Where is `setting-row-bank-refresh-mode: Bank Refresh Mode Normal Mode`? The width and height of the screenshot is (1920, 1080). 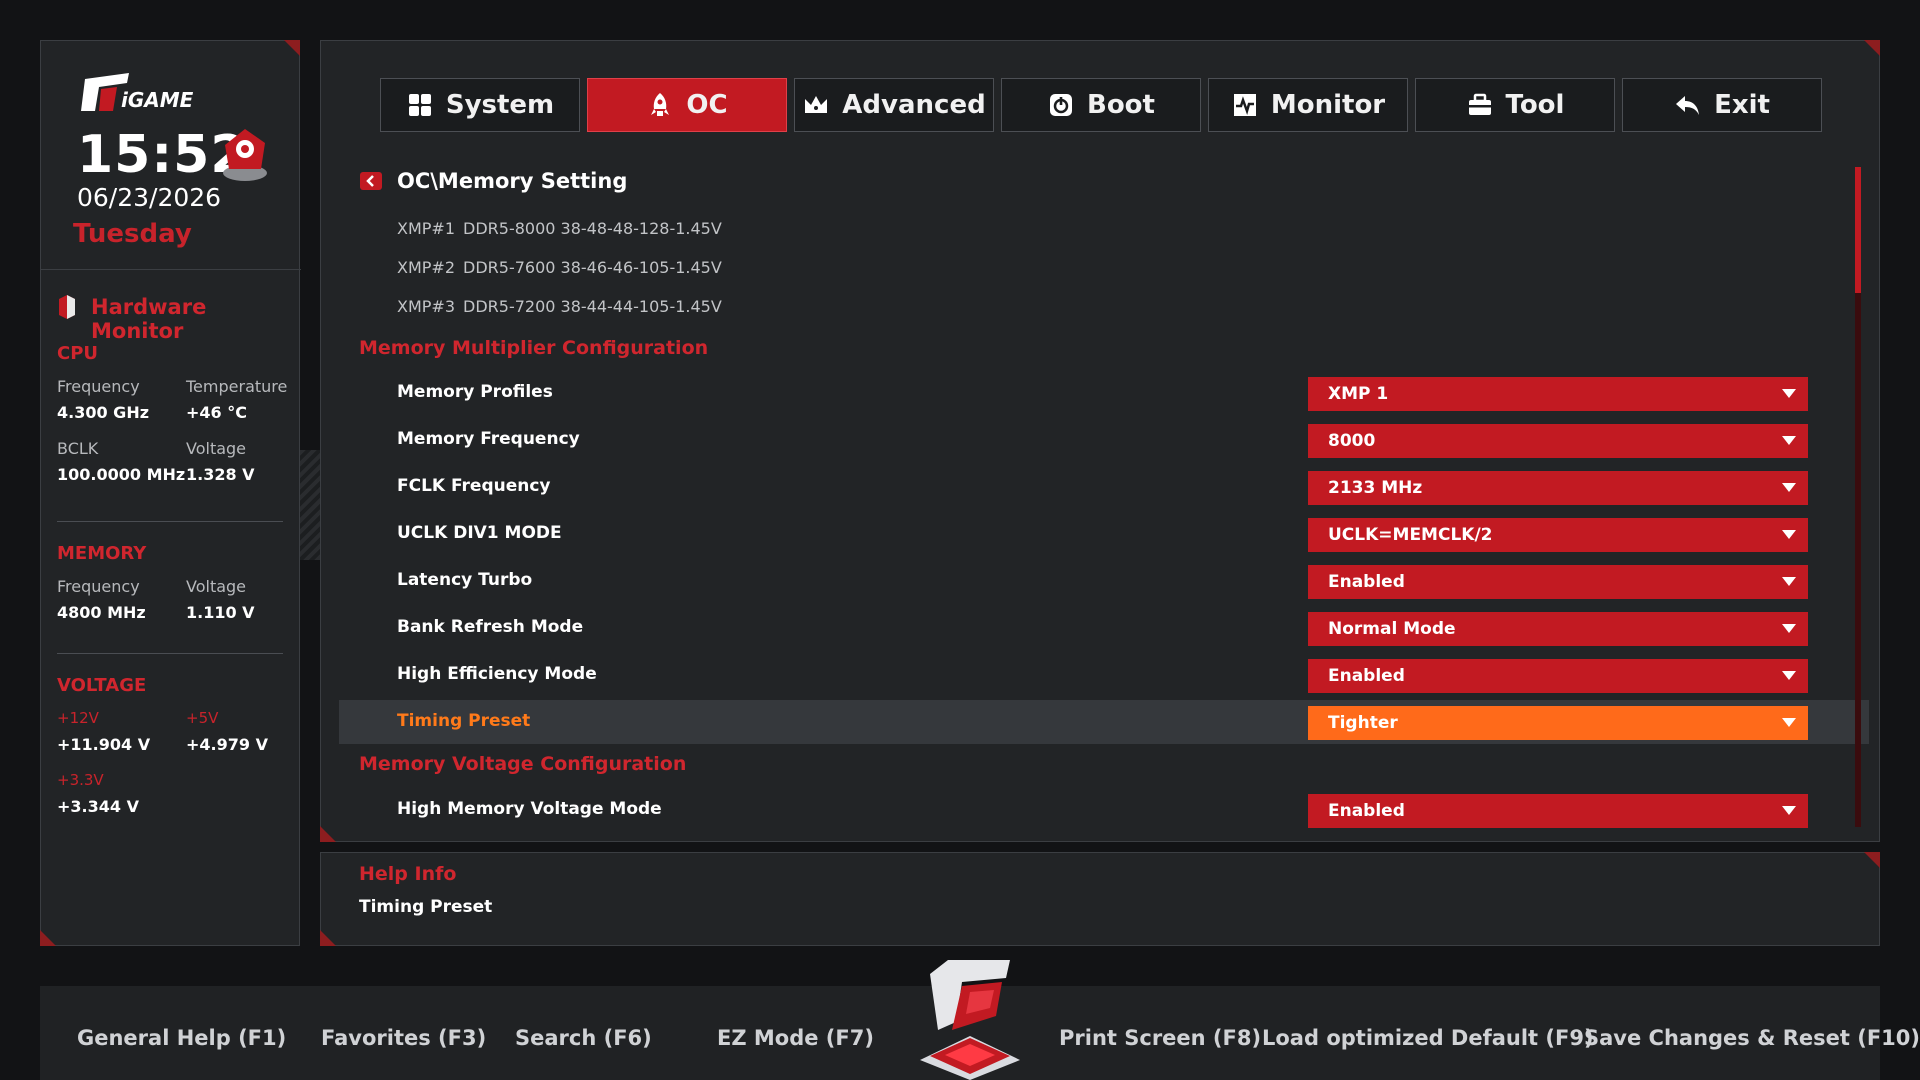
setting-row-bank-refresh-mode: Bank Refresh Mode Normal Mode is located at coordinates (1104, 628).